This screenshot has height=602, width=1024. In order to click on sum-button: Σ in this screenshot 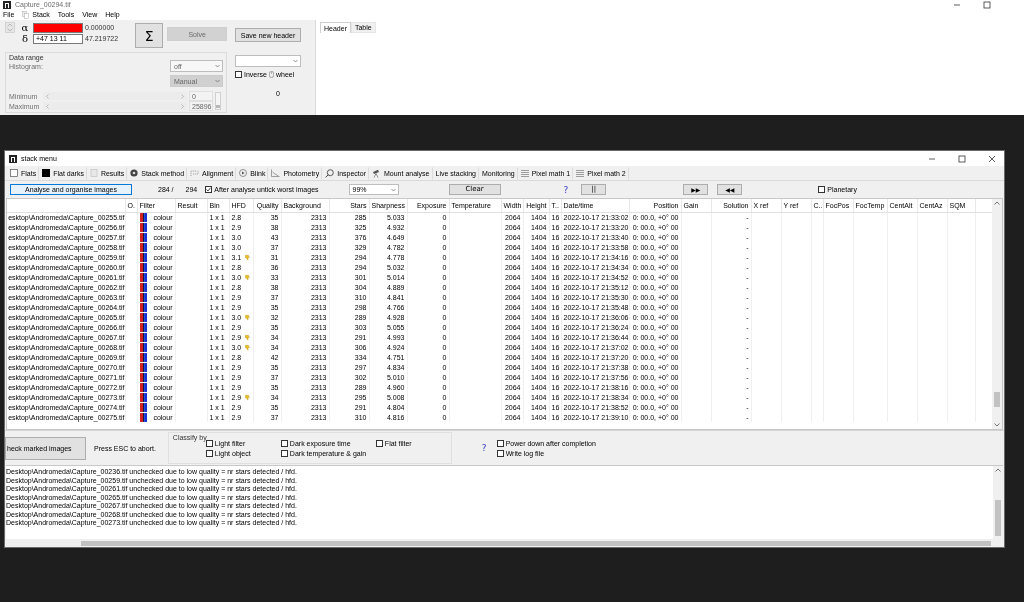, I will do `click(149, 35)`.